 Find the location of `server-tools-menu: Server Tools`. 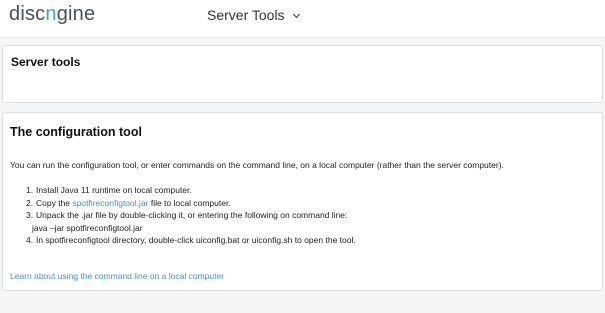

server-tools-menu: Server Tools is located at coordinates (253, 15).